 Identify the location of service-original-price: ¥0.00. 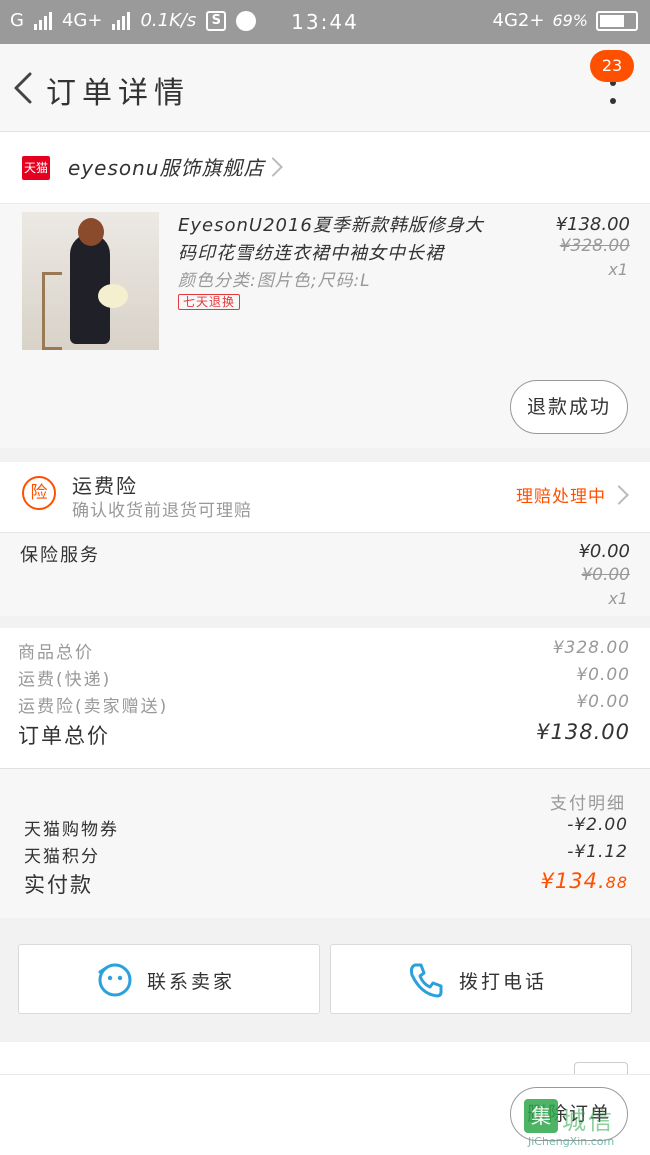
(605, 575).